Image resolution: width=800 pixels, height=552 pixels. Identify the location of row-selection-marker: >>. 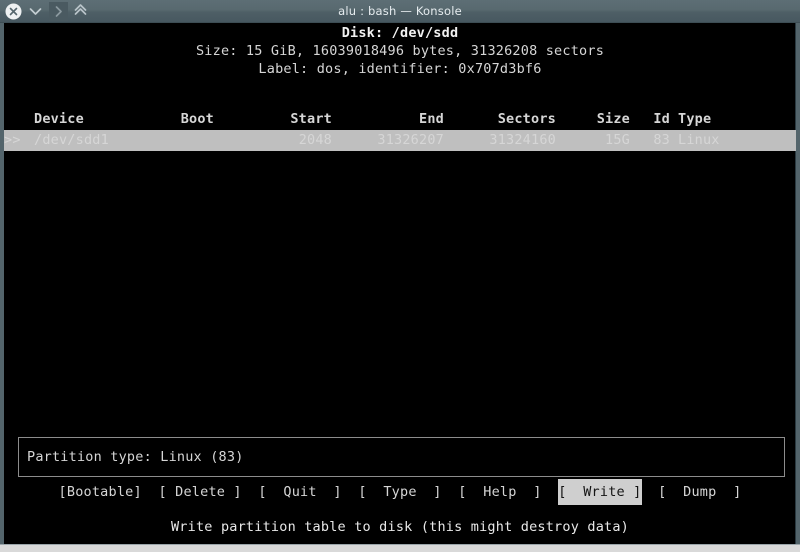
(12, 140).